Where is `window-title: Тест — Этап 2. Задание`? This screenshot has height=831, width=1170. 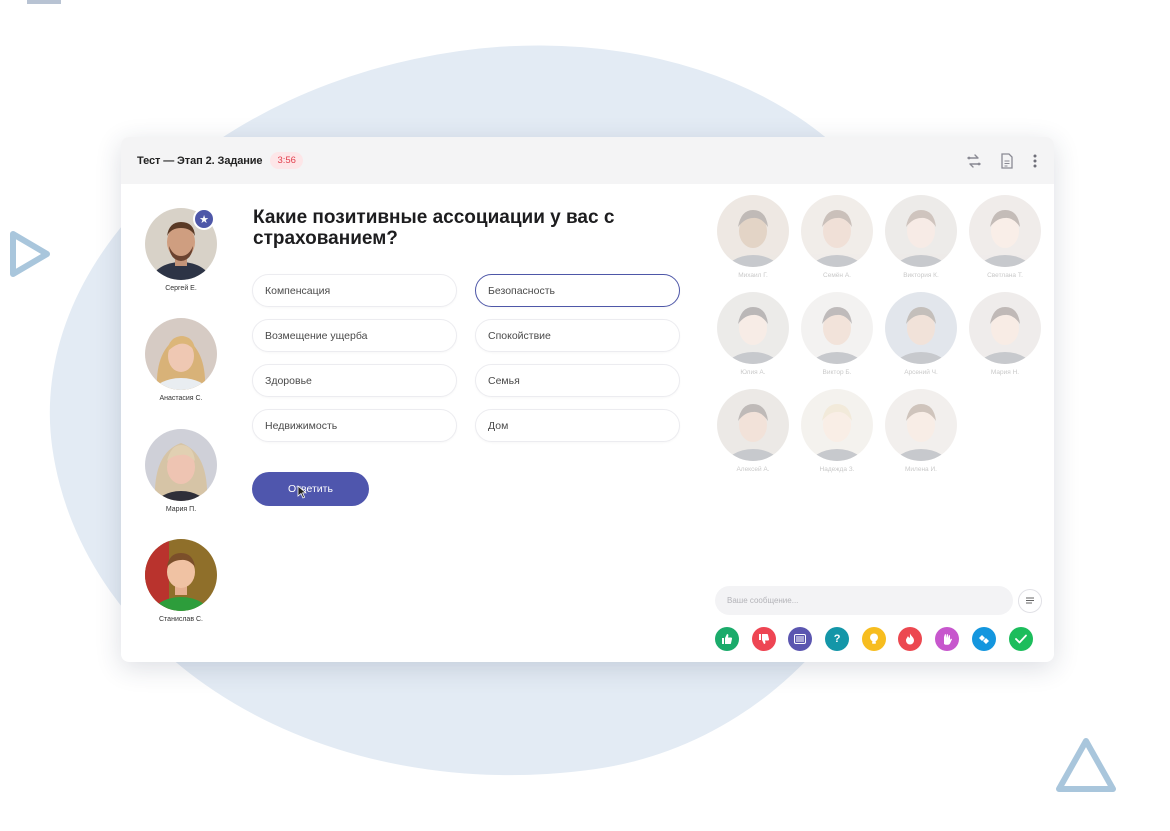
window-title: Тест — Этап 2. Задание is located at coordinates (200, 160).